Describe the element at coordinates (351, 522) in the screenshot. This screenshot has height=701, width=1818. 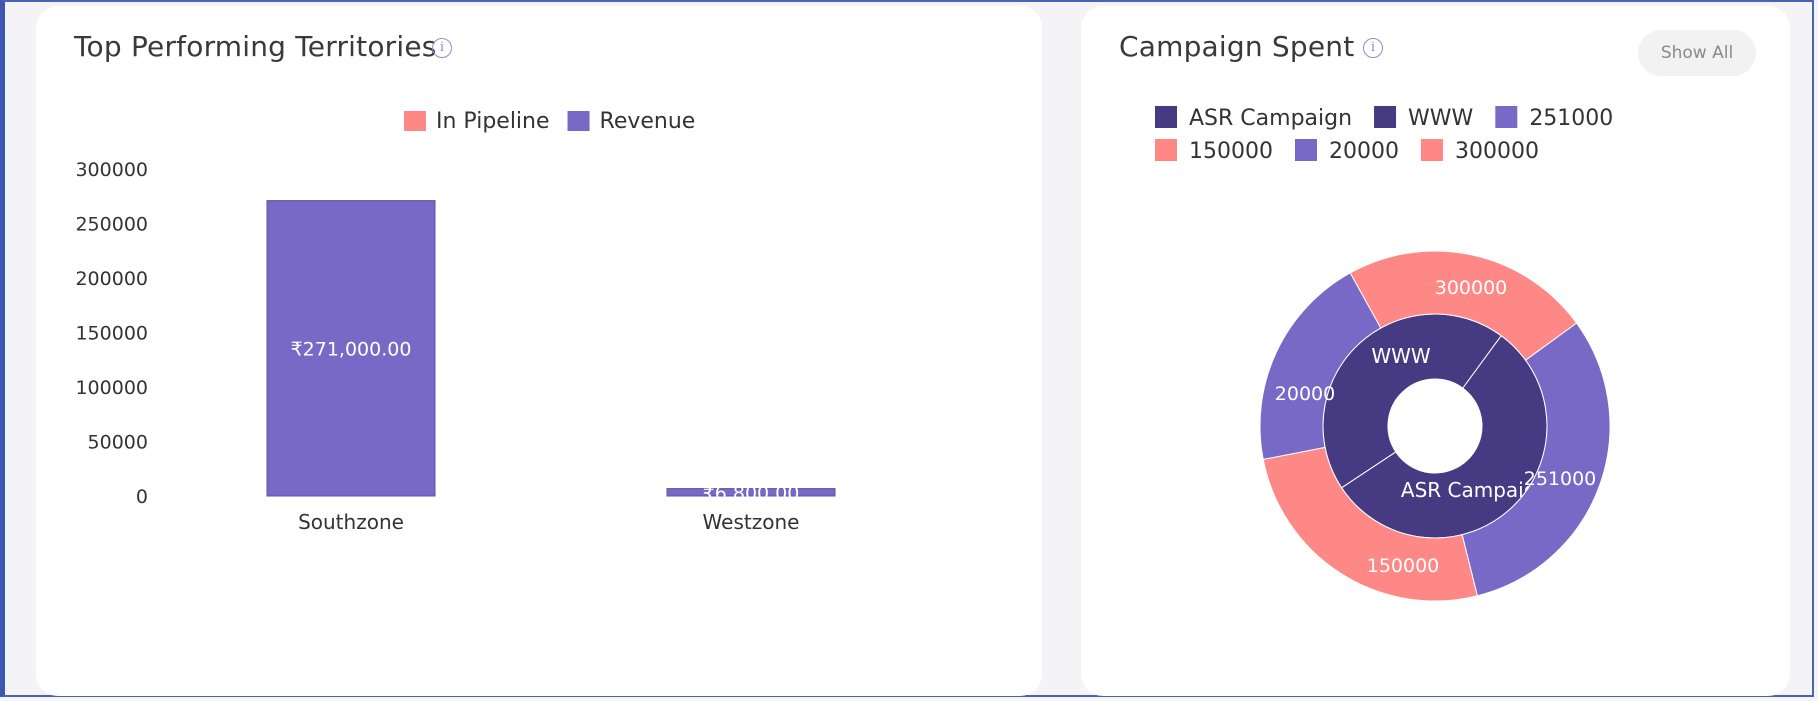
I see `x-tick-label: Southzone` at that location.